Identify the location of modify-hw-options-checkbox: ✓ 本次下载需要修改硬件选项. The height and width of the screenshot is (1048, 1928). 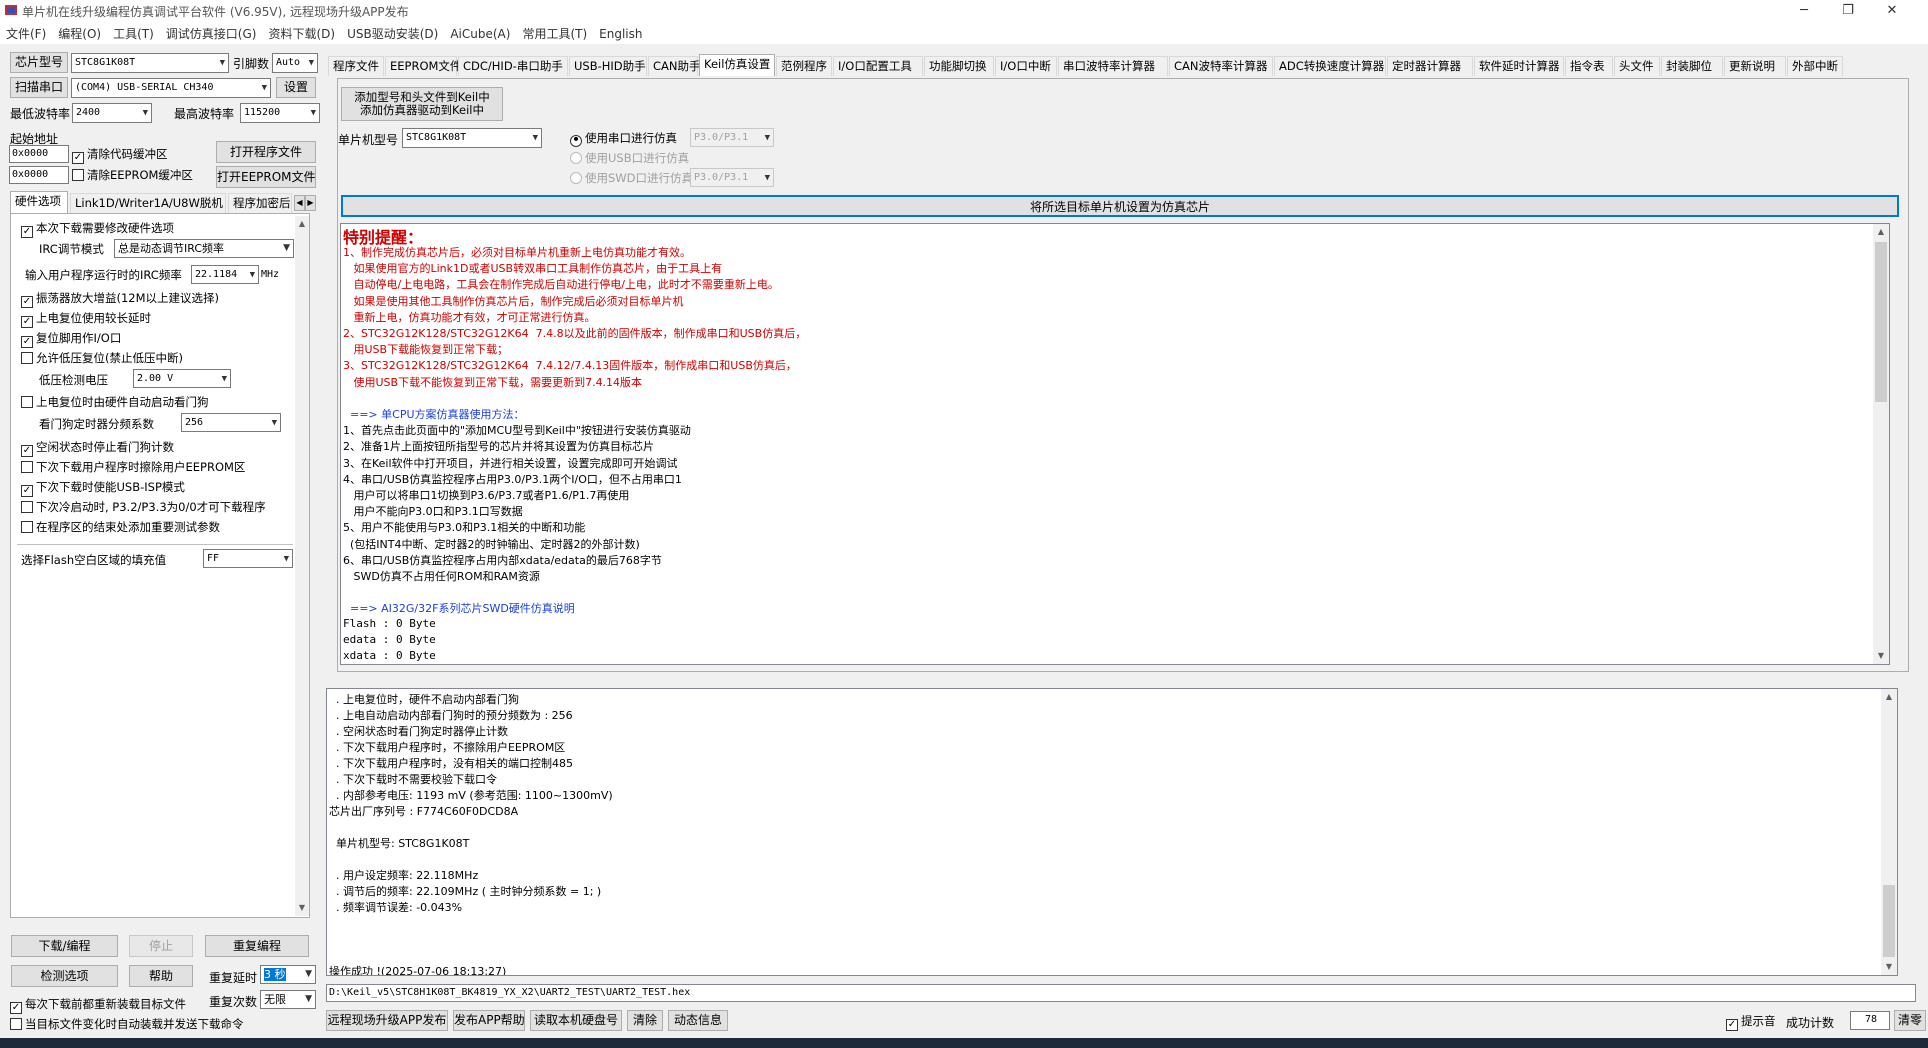
(97, 229).